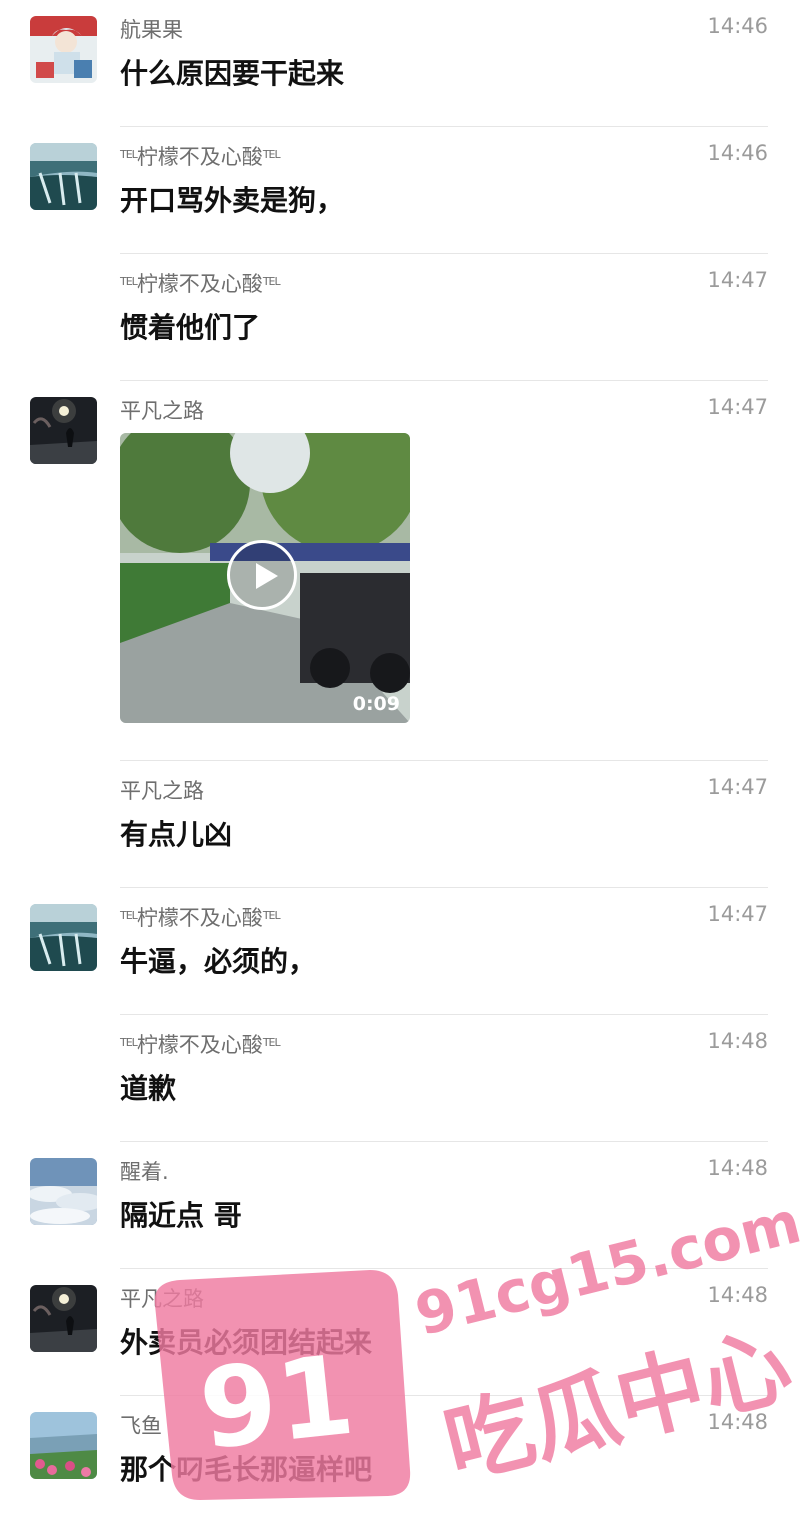 This screenshot has height=1523, width=800. I want to click on anime-figure-icon, so click(63, 49).